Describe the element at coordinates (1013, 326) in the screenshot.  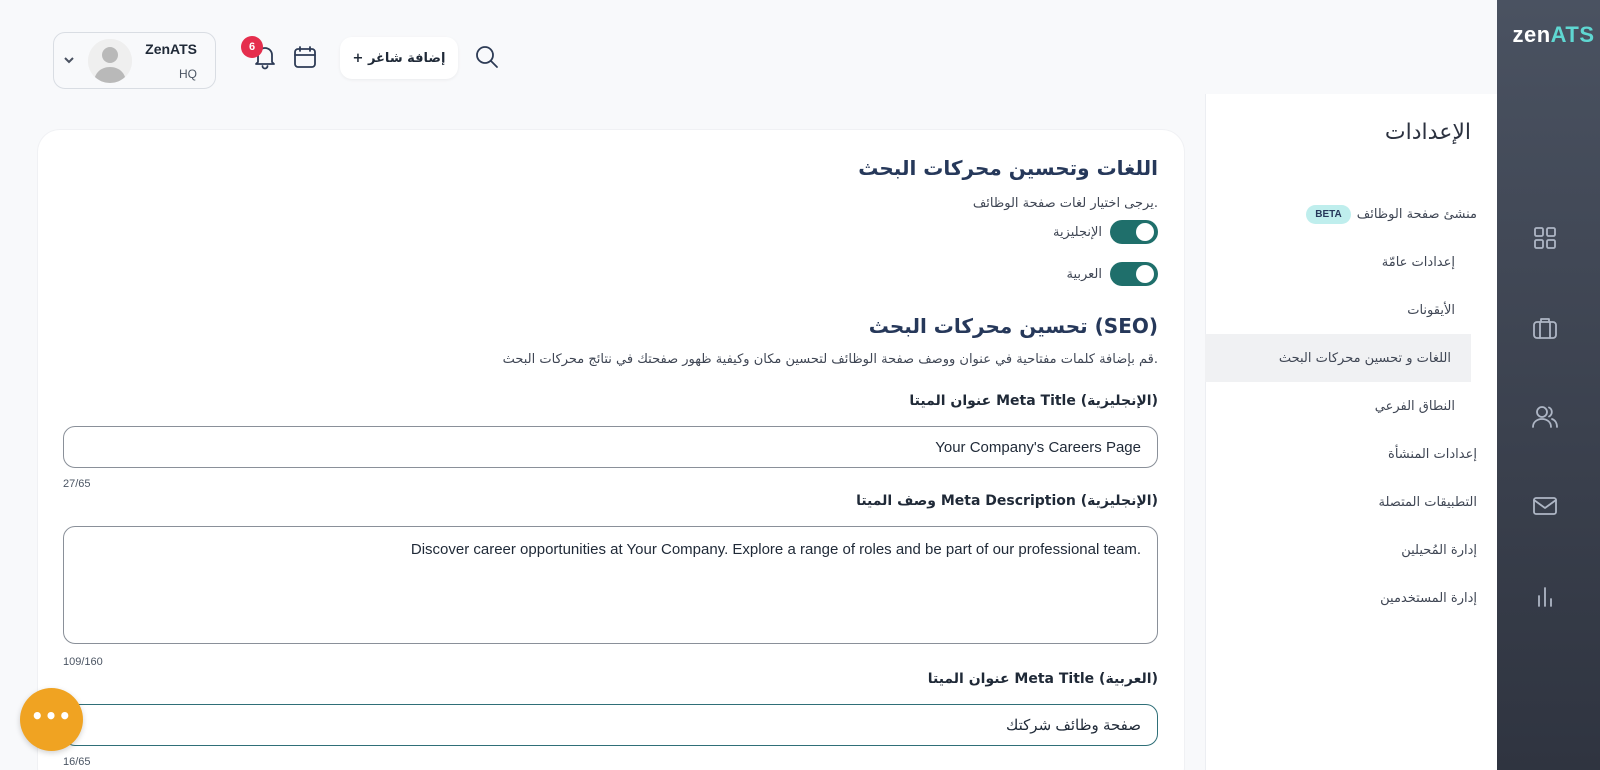
I see `seo-heading: تحسين محركات البحث (SEO)` at that location.